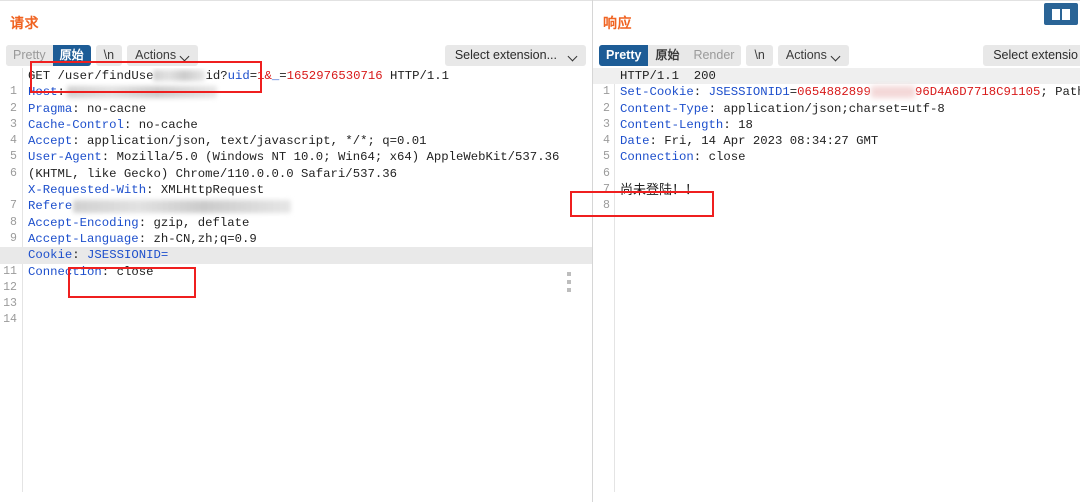  I want to click on code-line-text: Refere, so click(160, 206).